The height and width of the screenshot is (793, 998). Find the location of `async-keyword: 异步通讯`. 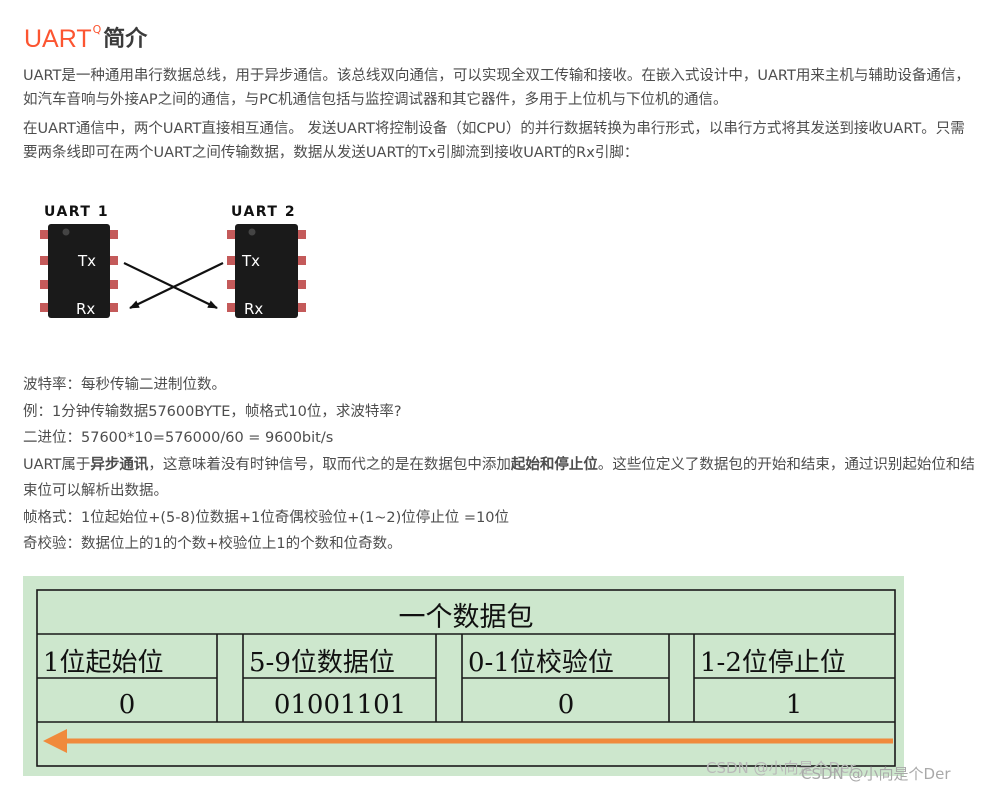

async-keyword: 异步通讯 is located at coordinates (119, 464).